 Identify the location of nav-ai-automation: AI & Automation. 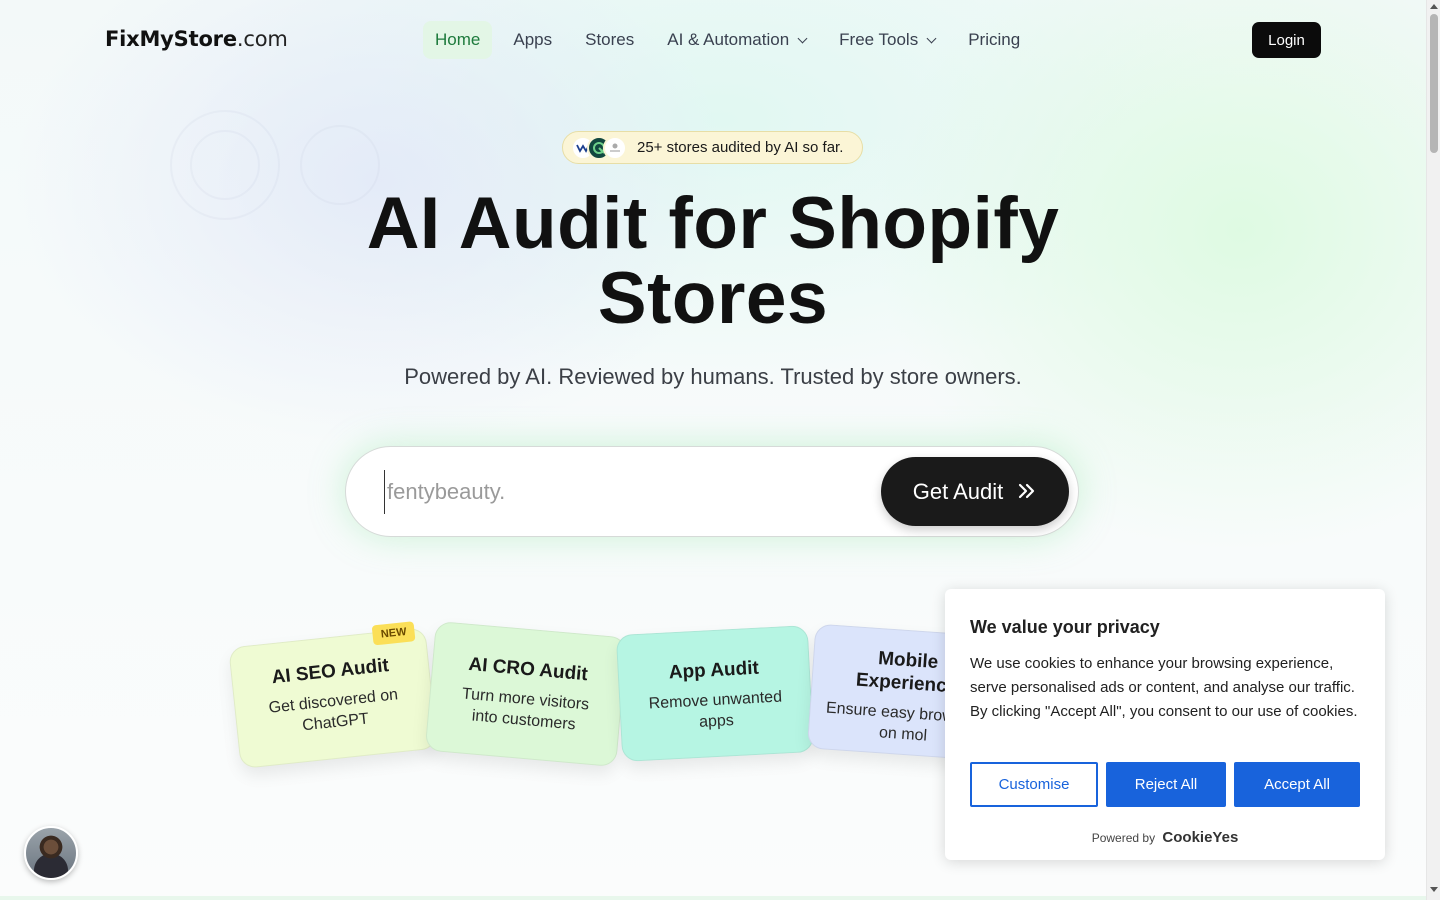
(736, 40).